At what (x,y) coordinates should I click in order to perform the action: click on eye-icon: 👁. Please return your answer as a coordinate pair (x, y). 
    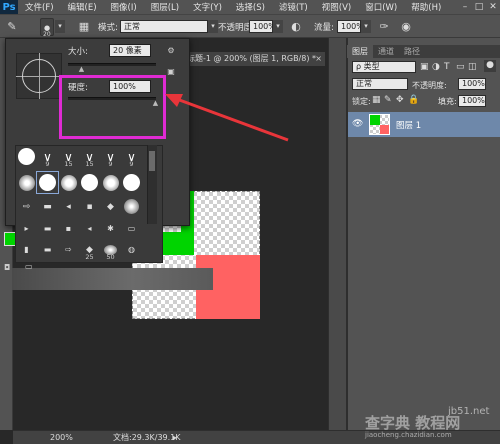
    Looking at the image, I should click on (357, 124).